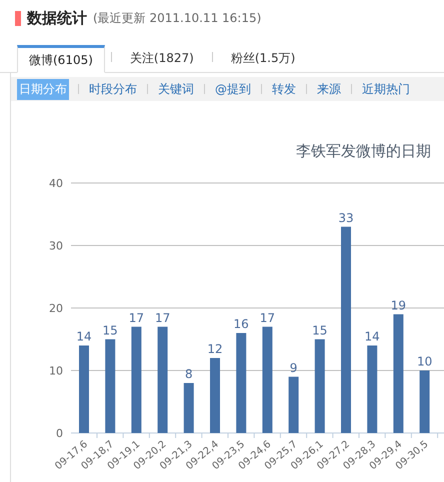  Describe the element at coordinates (294, 367) in the screenshot. I see `bar-value-label: 9` at that location.